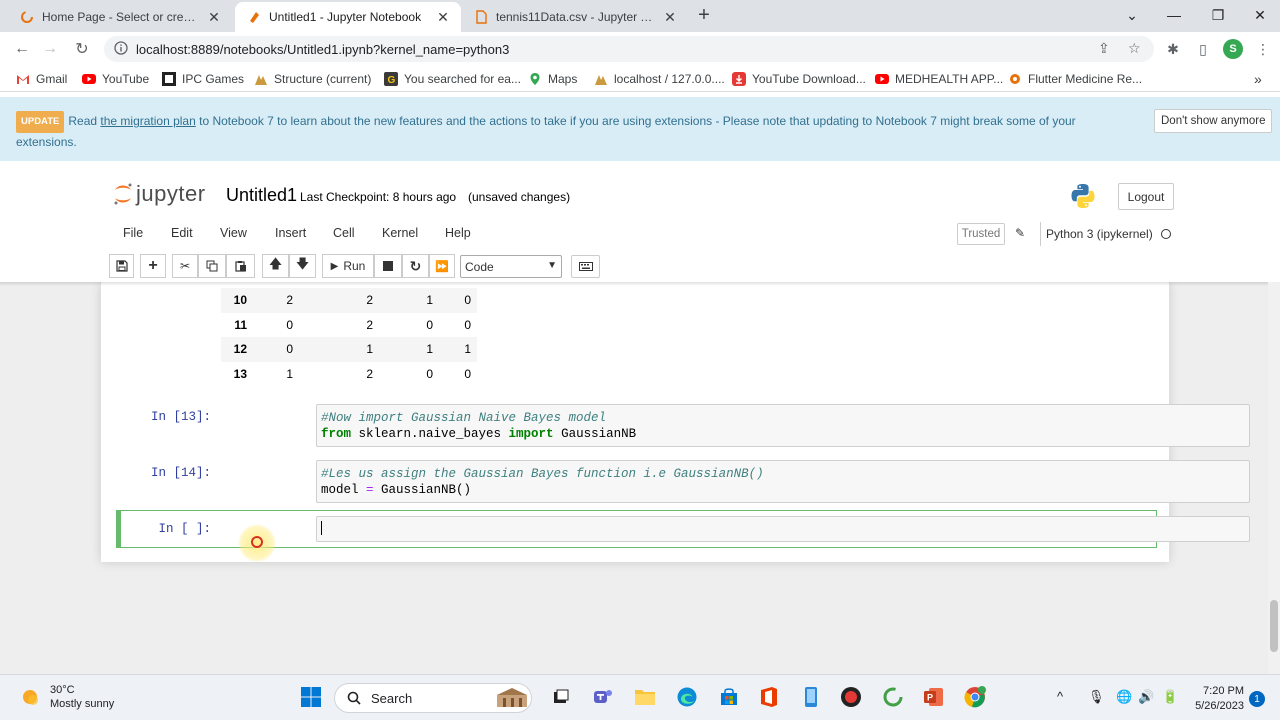  What do you see at coordinates (729, 697) in the screenshot?
I see `store-icon` at bounding box center [729, 697].